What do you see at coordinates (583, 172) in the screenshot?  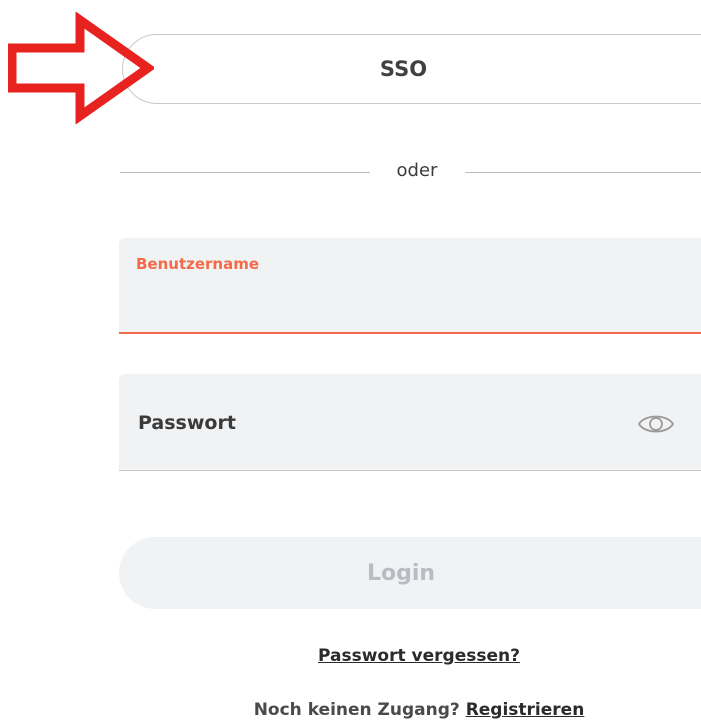 I see `divider-line-right` at bounding box center [583, 172].